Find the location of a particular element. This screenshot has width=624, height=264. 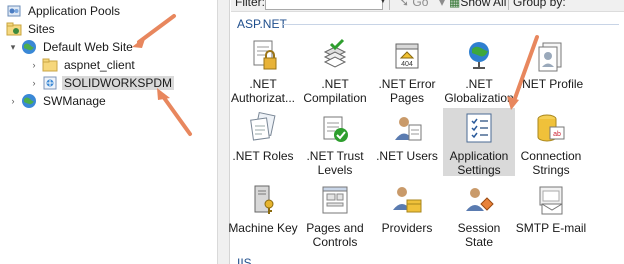

feature-label: .NET Globalization is located at coordinates (479, 91).